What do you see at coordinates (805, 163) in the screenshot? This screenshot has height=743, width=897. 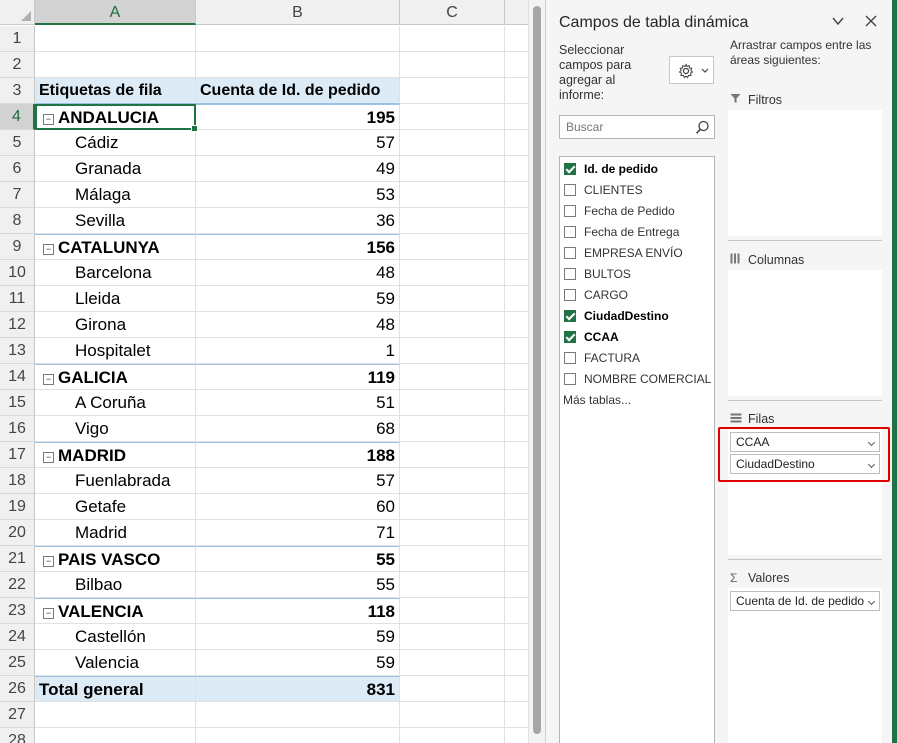 I see `filters-area: Filtros` at bounding box center [805, 163].